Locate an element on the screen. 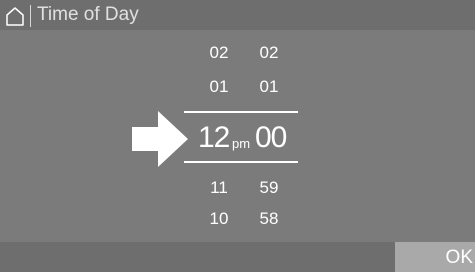 This screenshot has width=475, height=272. page-title: Time of Day is located at coordinates (88, 14).